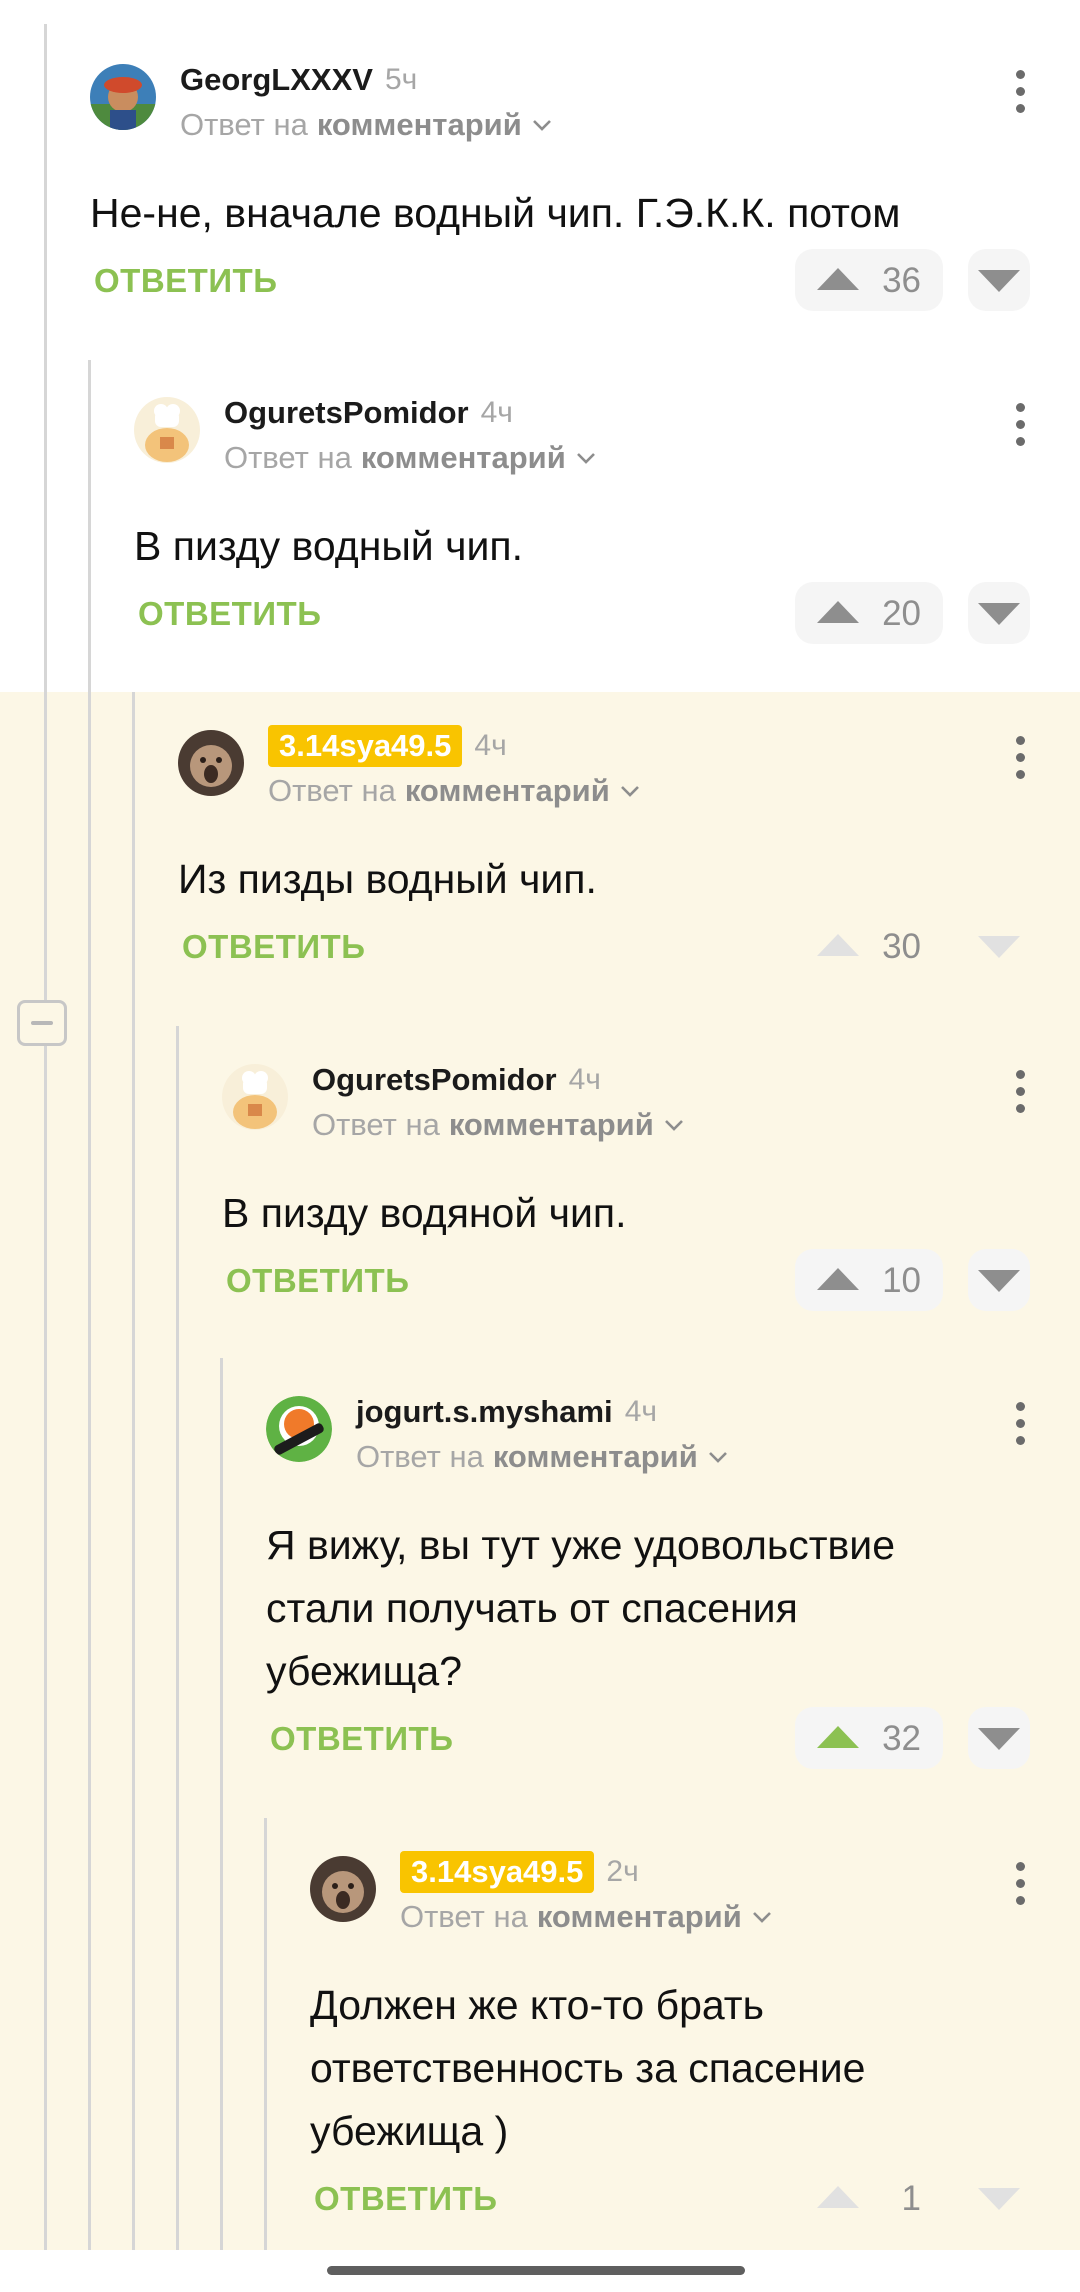  Describe the element at coordinates (401, 79) in the screenshot. I see `comment-time: 5ч` at that location.